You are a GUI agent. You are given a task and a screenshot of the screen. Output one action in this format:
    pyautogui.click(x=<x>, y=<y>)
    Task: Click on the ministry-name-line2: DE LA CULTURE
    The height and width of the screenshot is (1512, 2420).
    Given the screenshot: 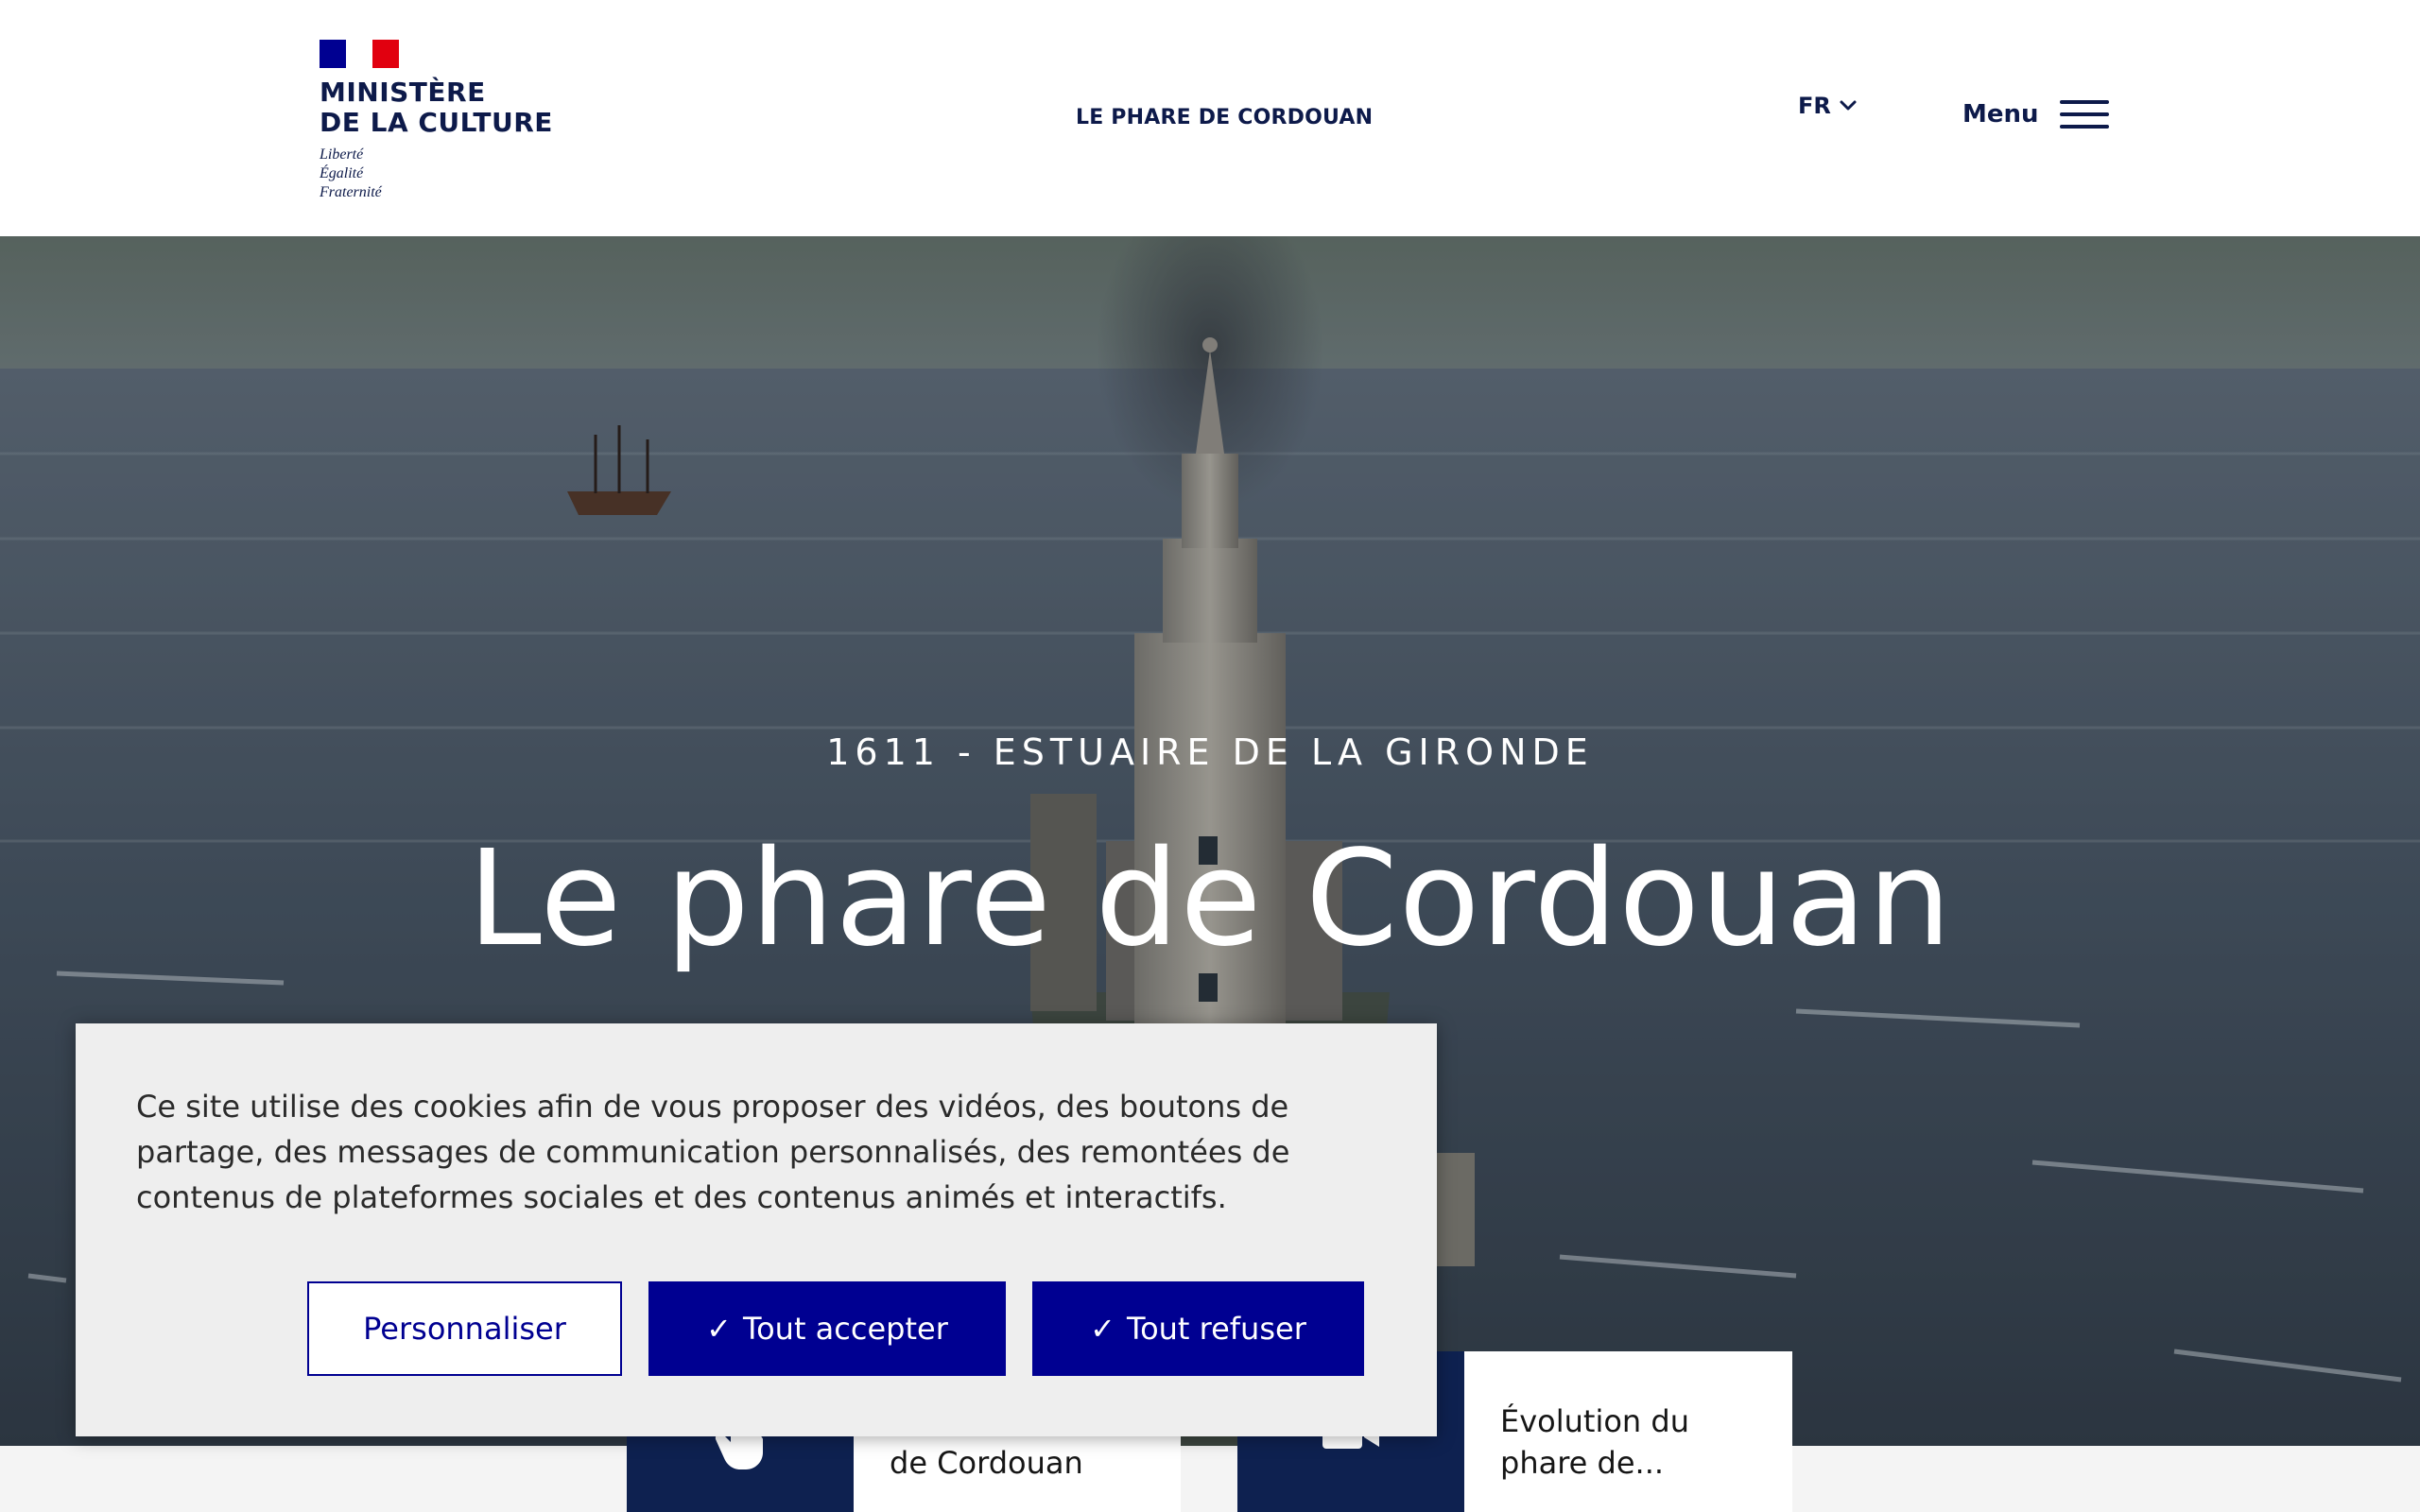 What is the action you would take?
    pyautogui.click(x=437, y=122)
    